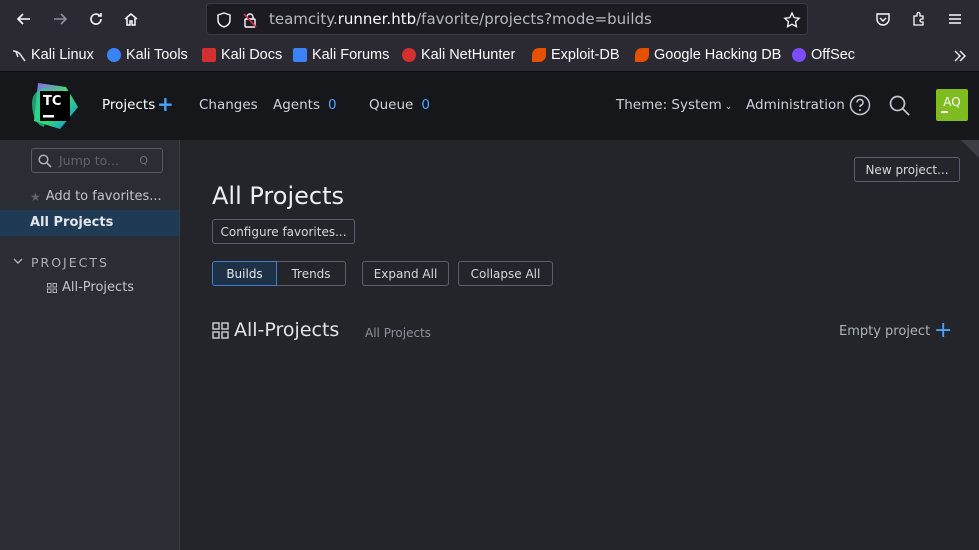 The width and height of the screenshot is (979, 550). What do you see at coordinates (955, 19) in the screenshot?
I see `menu-icon` at bounding box center [955, 19].